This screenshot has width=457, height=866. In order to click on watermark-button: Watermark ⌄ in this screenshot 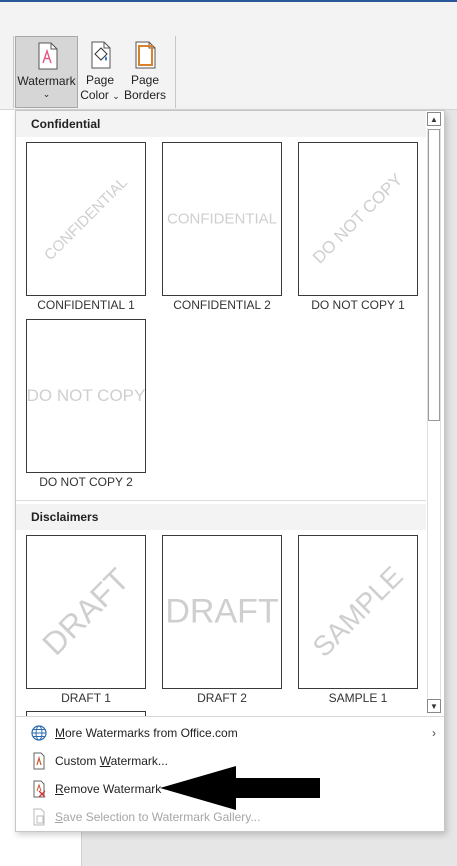, I will do `click(46, 72)`.